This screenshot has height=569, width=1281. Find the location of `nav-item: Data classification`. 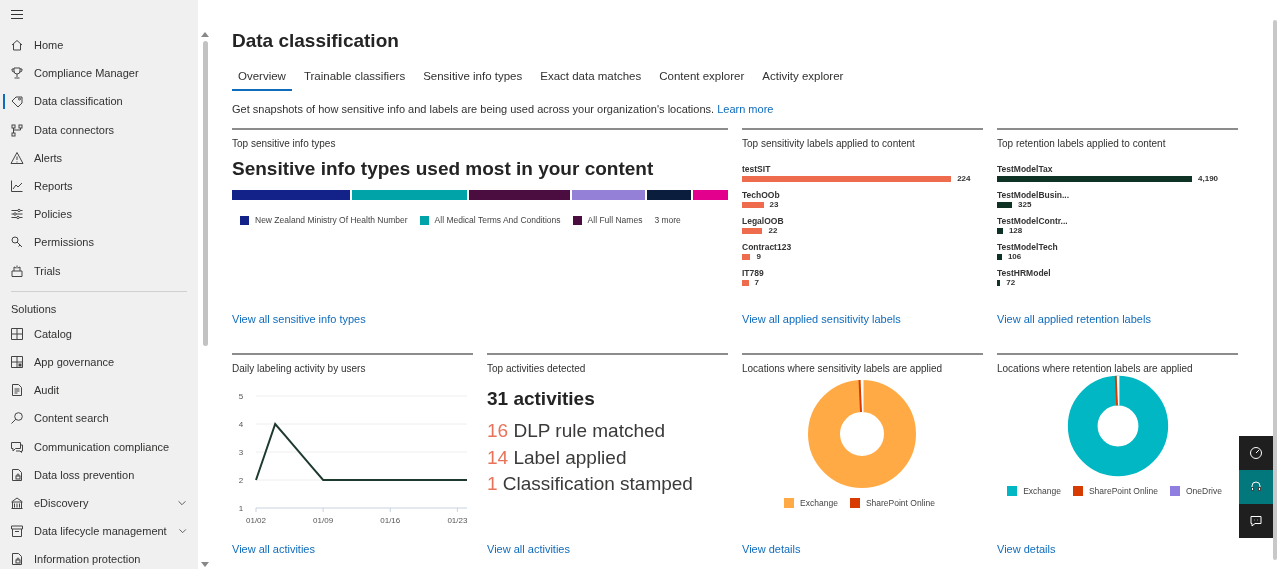

nav-item: Data classification is located at coordinates (99, 101).